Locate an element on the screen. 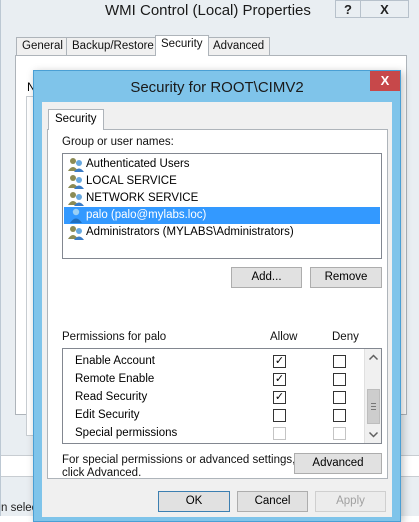 The height and width of the screenshot is (522, 419). list-item: NETWORK SERVICE is located at coordinates (222, 198).